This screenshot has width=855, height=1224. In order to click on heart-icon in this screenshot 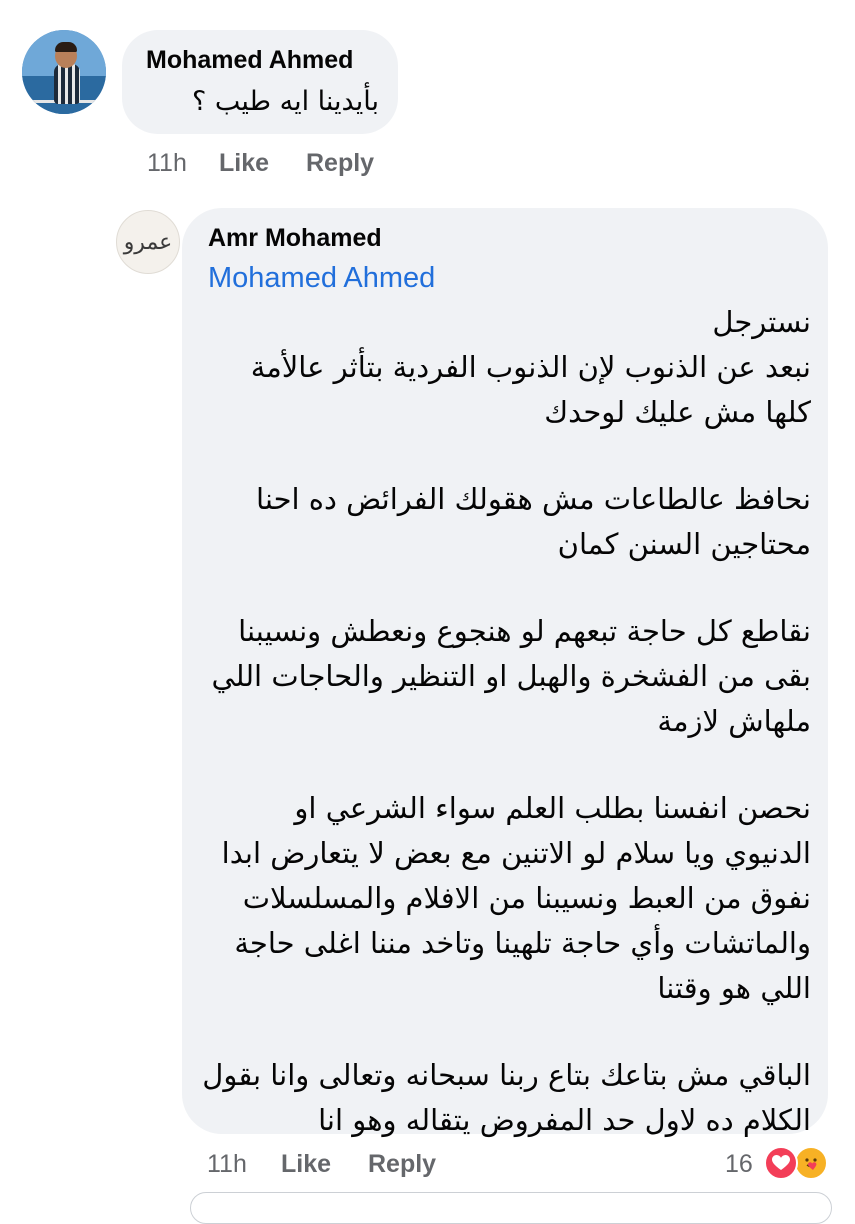, I will do `click(781, 1163)`.